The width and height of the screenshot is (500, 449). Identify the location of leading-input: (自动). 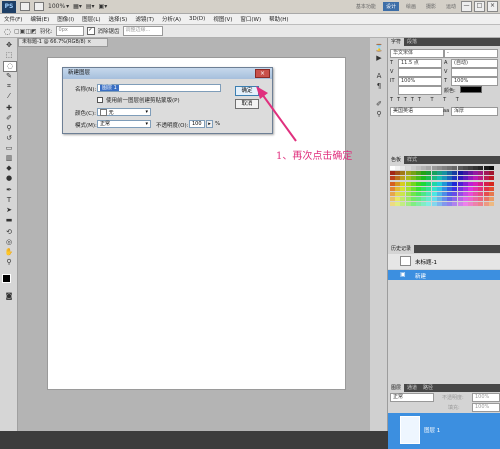
(474, 63).